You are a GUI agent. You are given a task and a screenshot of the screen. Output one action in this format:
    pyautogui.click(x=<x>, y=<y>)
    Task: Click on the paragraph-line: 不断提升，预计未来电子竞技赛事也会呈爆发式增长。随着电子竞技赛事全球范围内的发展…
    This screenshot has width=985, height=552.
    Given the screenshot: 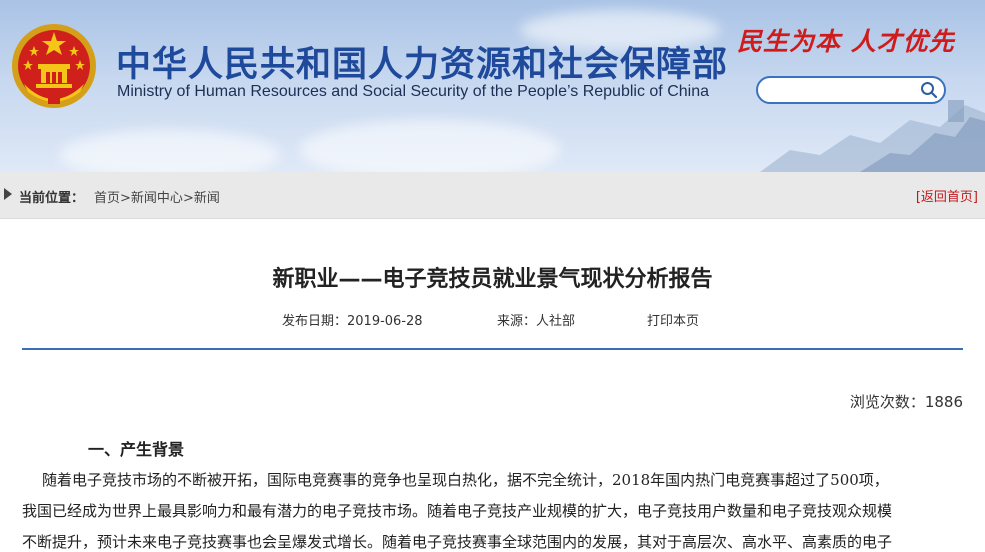 What is the action you would take?
    pyautogui.click(x=457, y=542)
    